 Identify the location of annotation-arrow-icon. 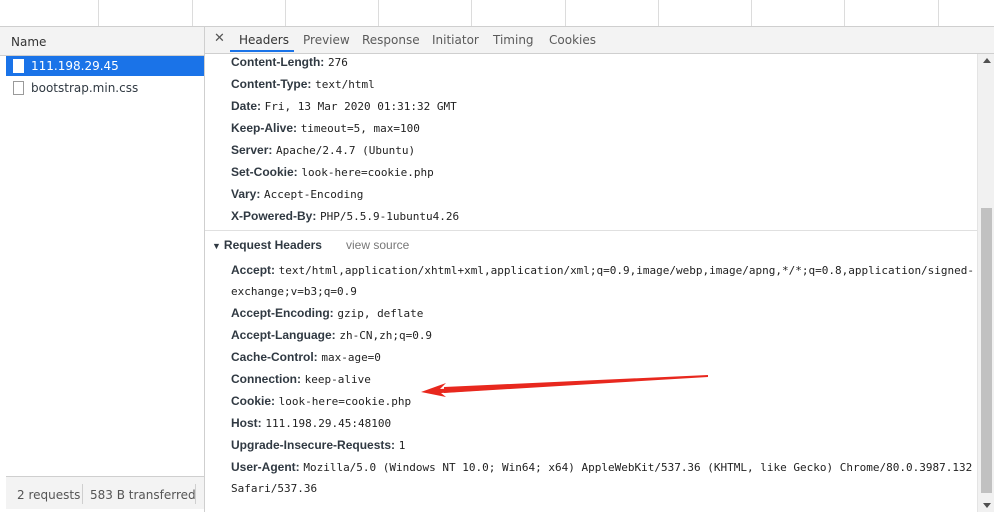
(564, 386).